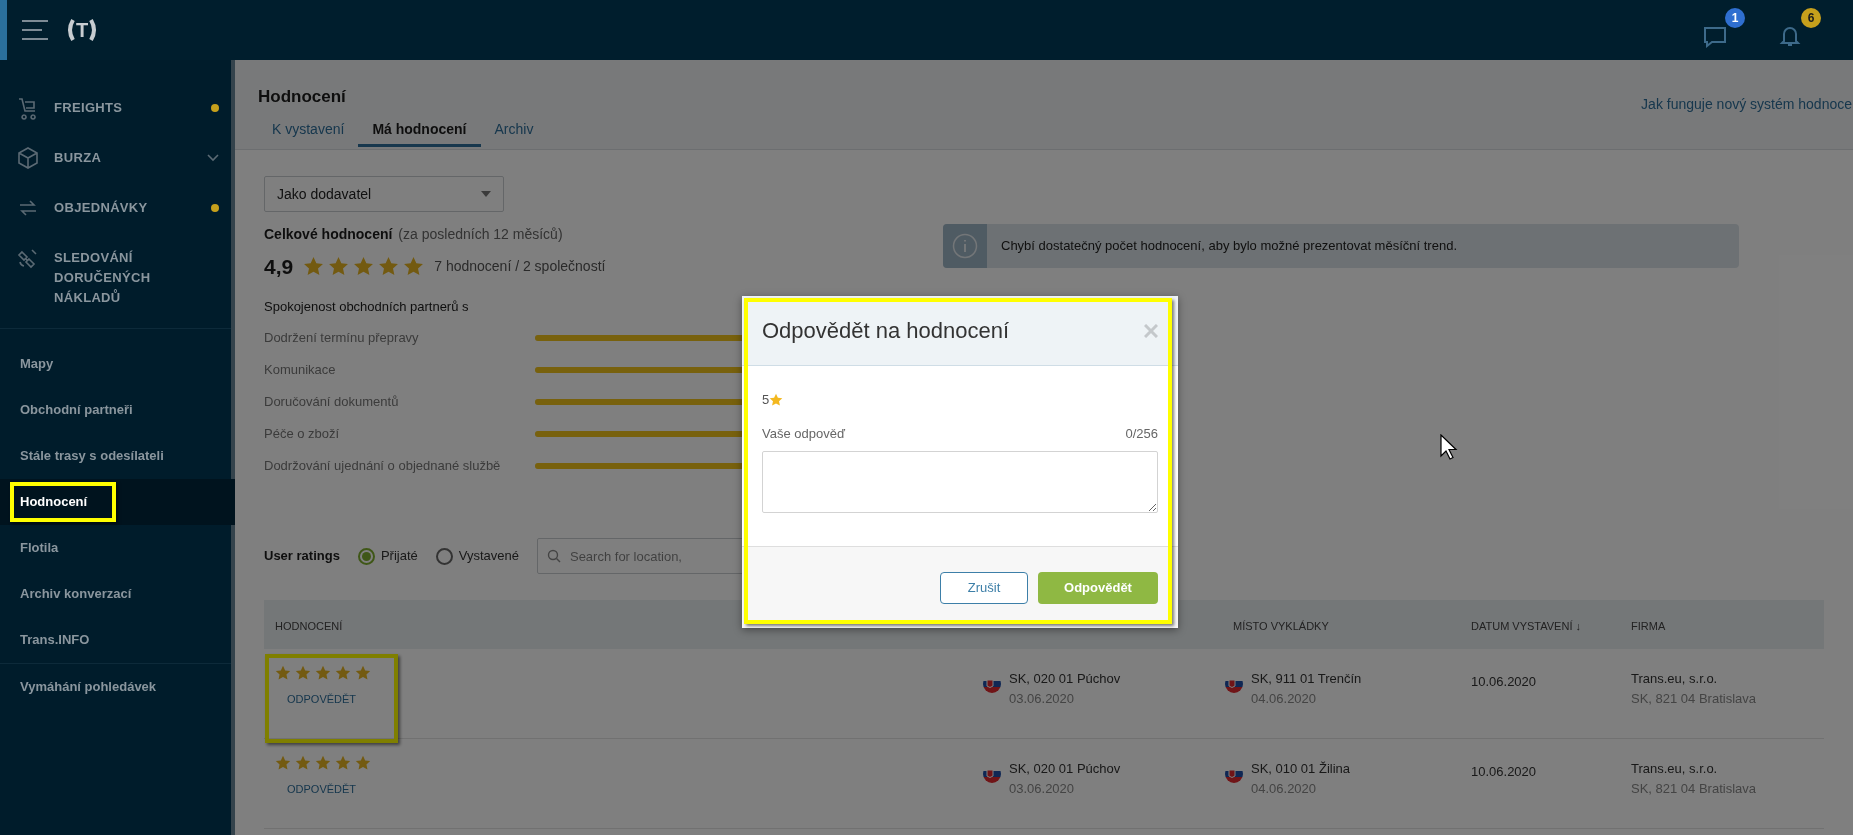 This screenshot has width=1853, height=835. What do you see at coordinates (117, 548) in the screenshot?
I see `sidebar-link: Flotila` at bounding box center [117, 548].